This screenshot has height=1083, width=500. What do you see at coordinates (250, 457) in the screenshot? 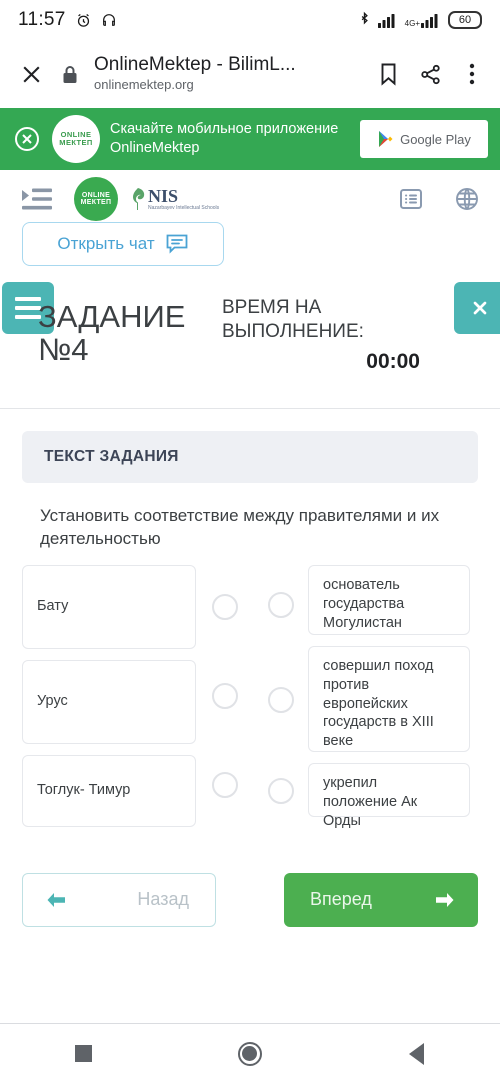
I see `task-text-banner: ТЕКСТ ЗАДАНИЯ` at bounding box center [250, 457].